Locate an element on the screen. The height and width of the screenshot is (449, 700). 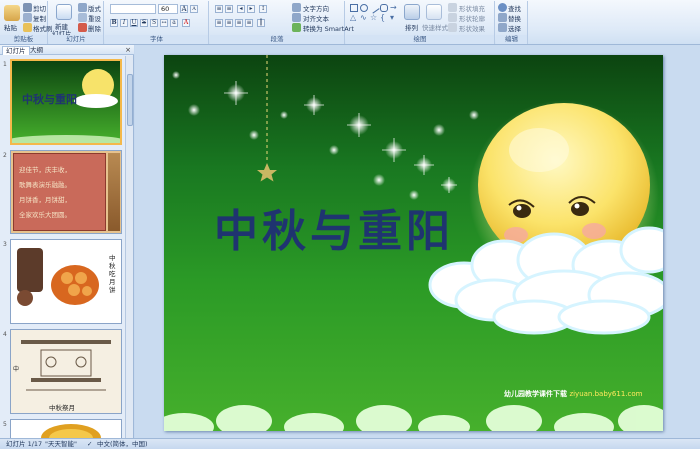
replace-button: 替换 is located at coordinates (514, 18).